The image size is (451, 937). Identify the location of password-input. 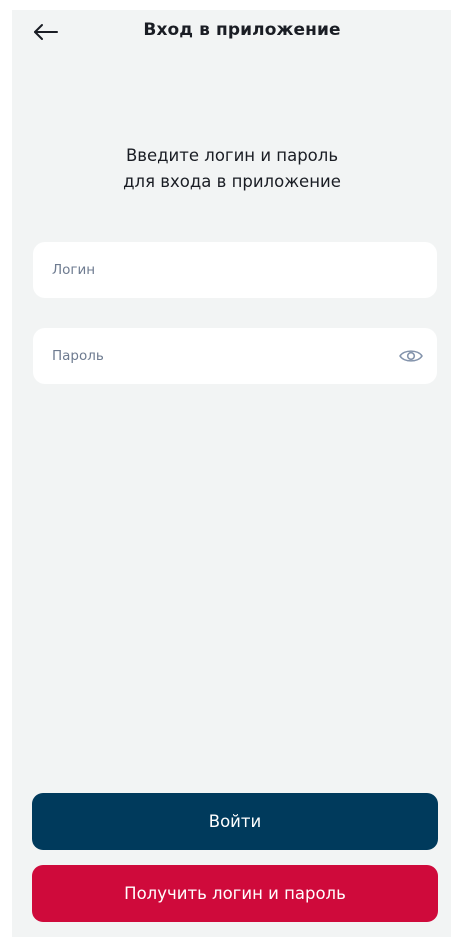
(235, 356).